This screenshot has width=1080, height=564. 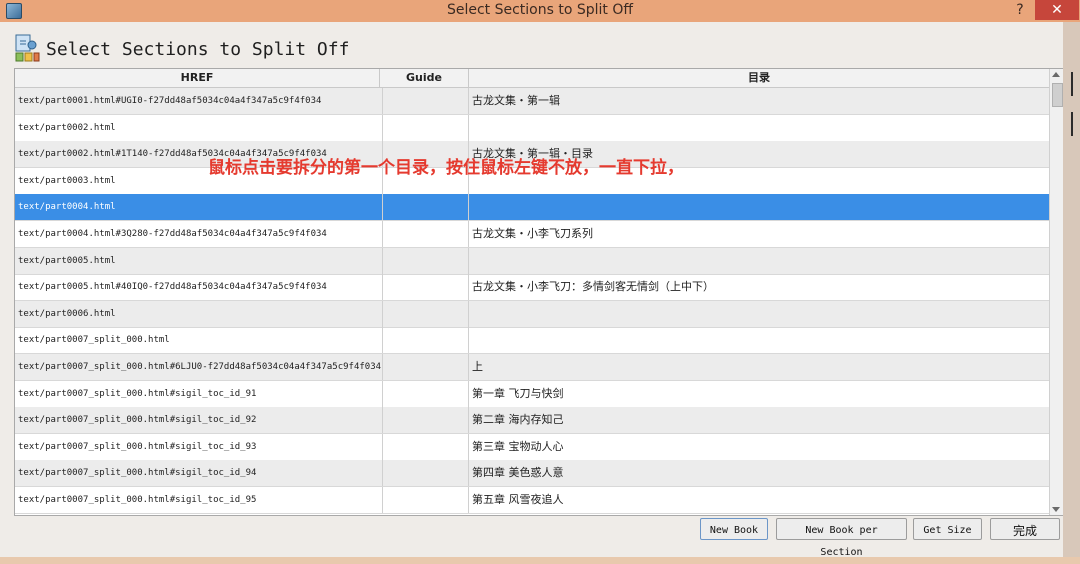 What do you see at coordinates (759, 473) in the screenshot?
I see `toc-cell: 第四章 美色惑人意` at bounding box center [759, 473].